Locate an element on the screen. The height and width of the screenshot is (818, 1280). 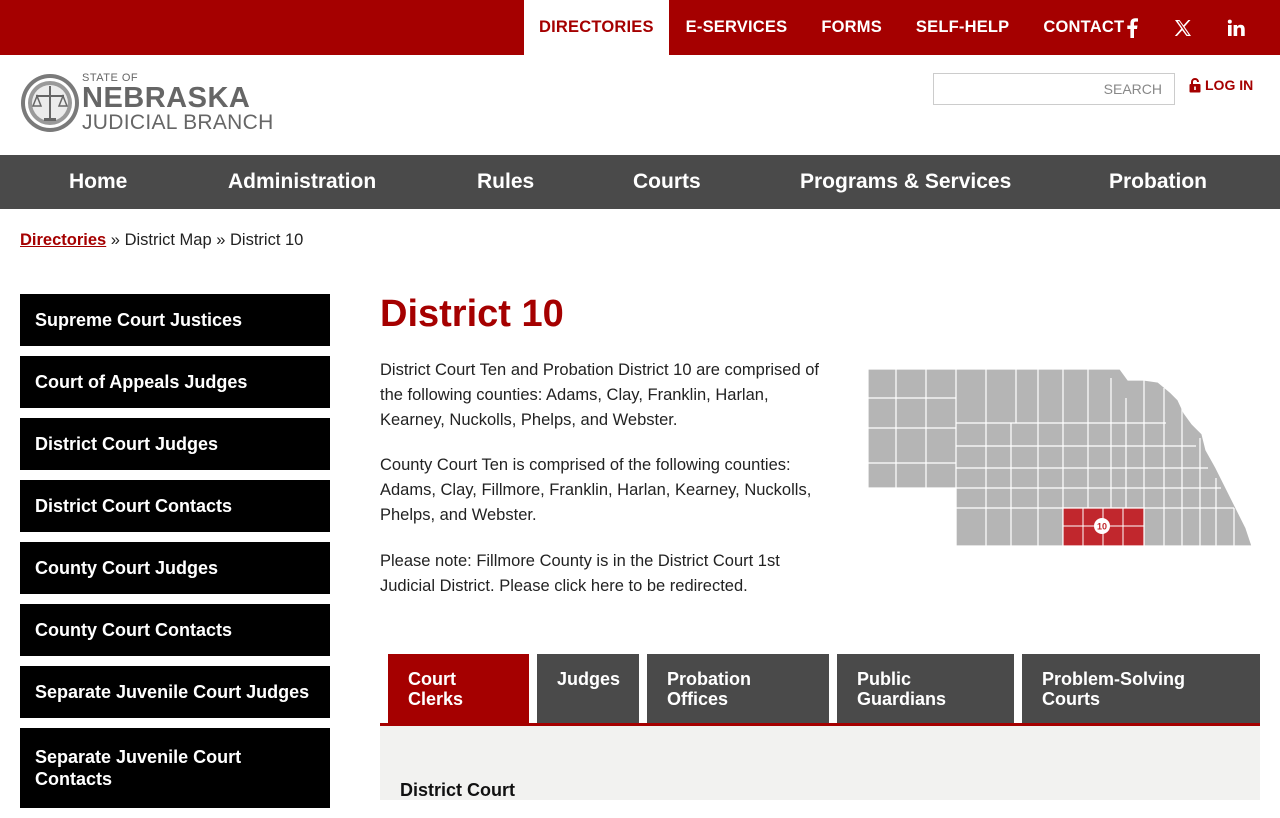
panel-heading: District Court is located at coordinates (458, 790).